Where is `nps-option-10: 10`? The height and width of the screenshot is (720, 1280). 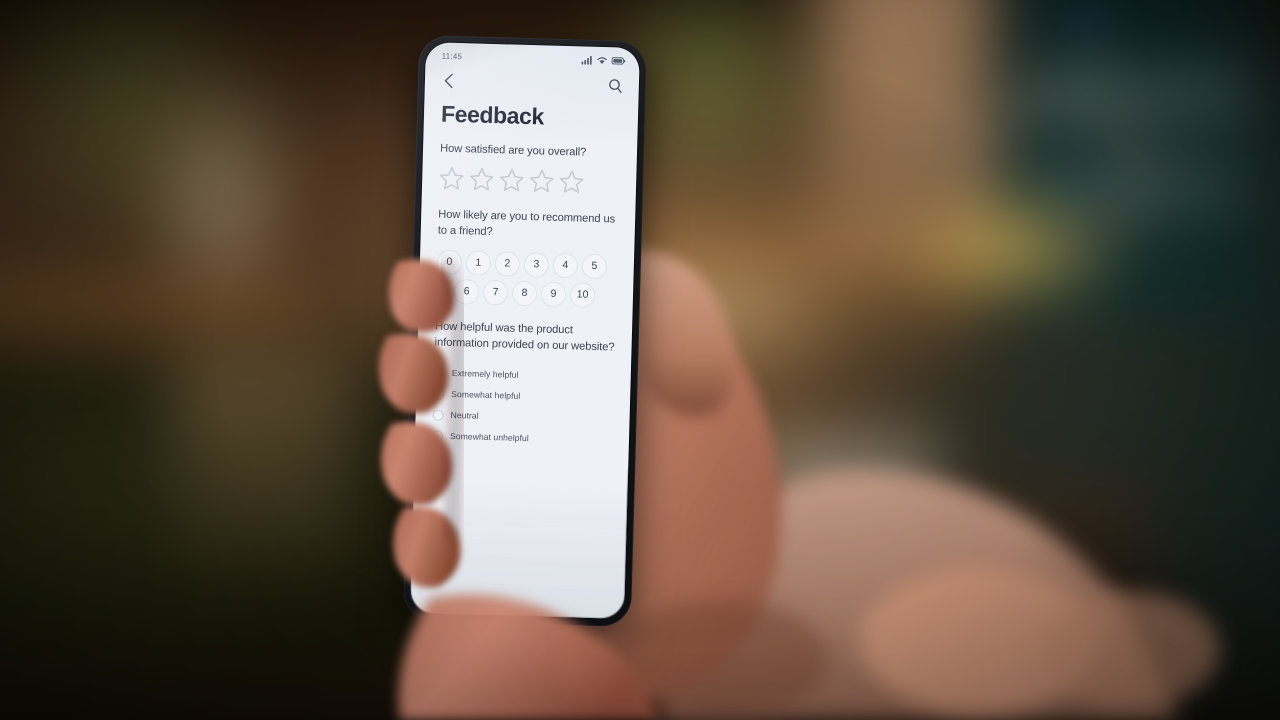
nps-option-10: 10 is located at coordinates (582, 295).